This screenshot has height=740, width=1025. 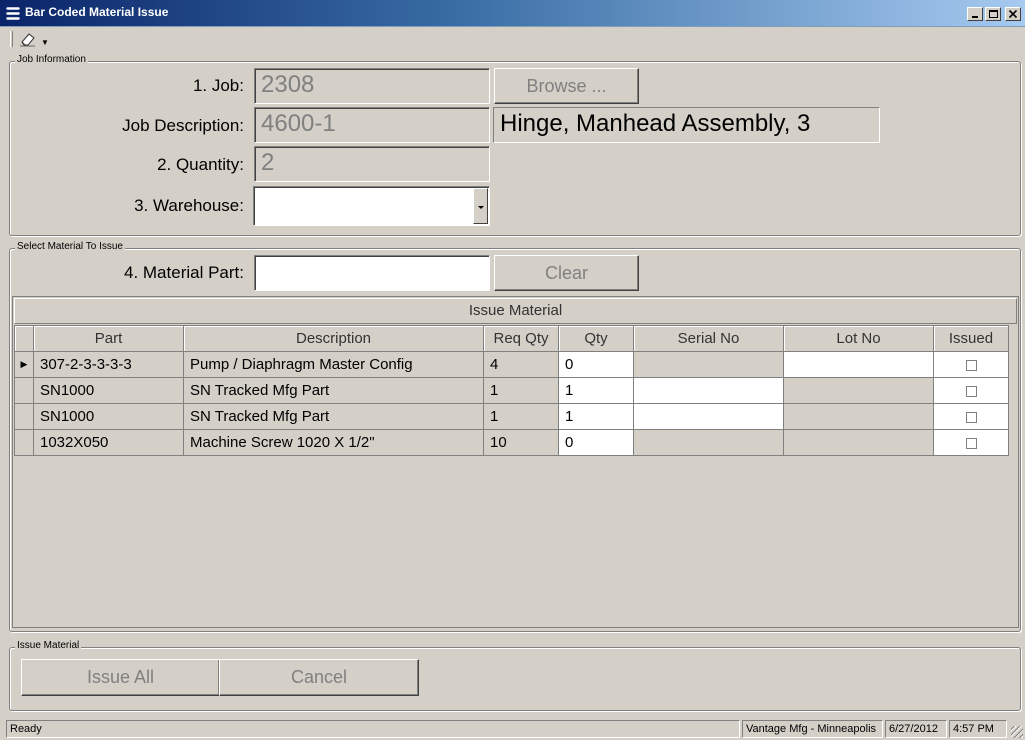 What do you see at coordinates (686, 125) in the screenshot?
I see `job-description-text: Hinge, Manhead Assembly, 3` at bounding box center [686, 125].